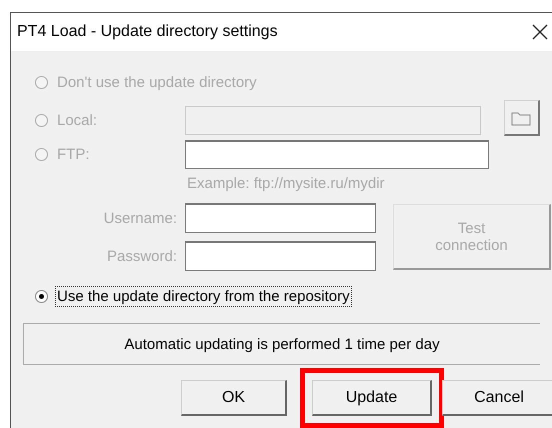 Image resolution: width=552 pixels, height=428 pixels. What do you see at coordinates (234, 398) in the screenshot?
I see `dialog-button: OK` at bounding box center [234, 398].